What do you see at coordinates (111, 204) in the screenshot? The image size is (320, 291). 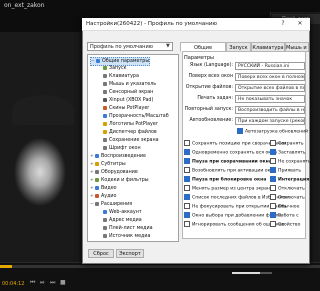 I see `tree-item: − Расширения` at bounding box center [111, 204].